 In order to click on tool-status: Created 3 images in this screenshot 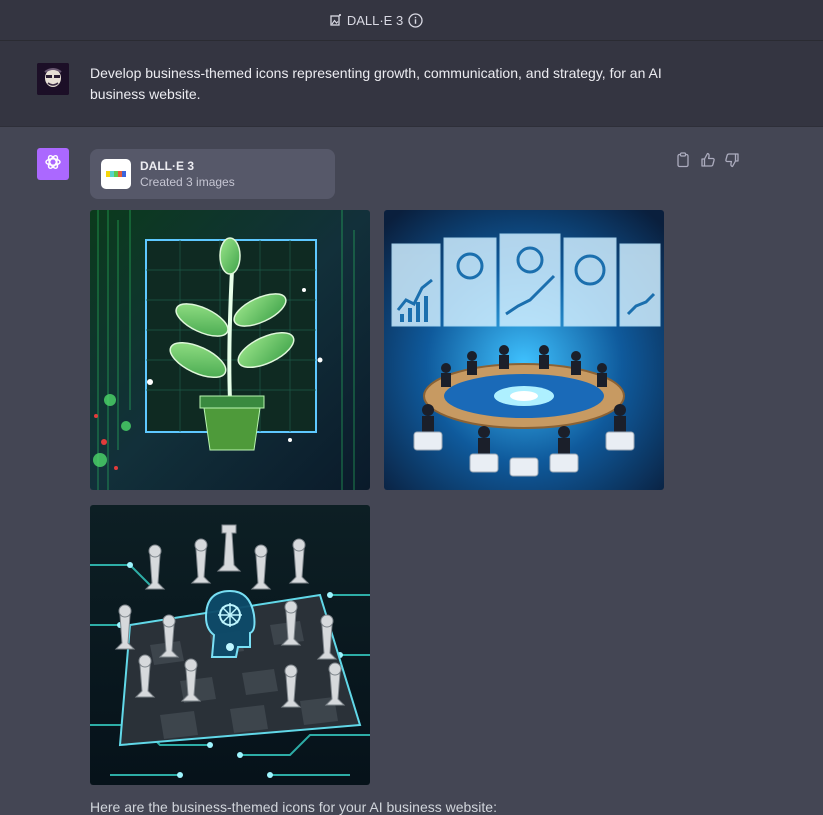, I will do `click(187, 182)`.